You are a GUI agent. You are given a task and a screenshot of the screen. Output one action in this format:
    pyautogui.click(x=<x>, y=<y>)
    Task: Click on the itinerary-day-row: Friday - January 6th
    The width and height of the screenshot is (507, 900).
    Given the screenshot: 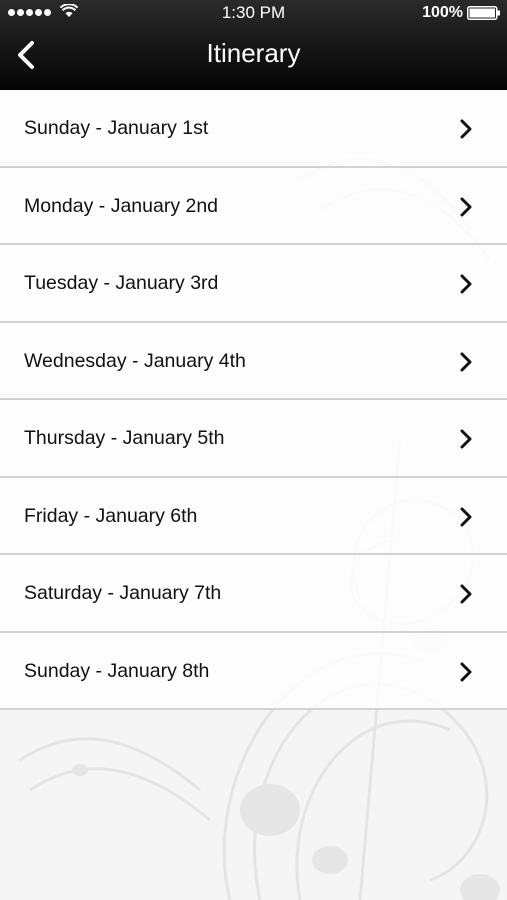 What is the action you would take?
    pyautogui.click(x=253, y=516)
    